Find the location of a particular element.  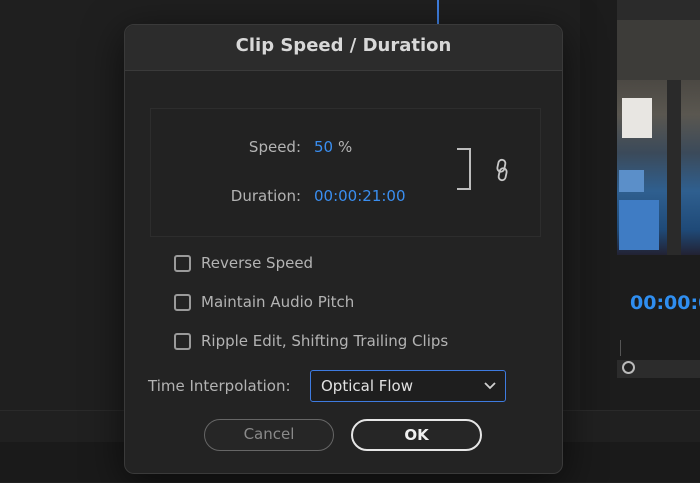

dialog-title: Clip Speed / Duration is located at coordinates (343, 45).